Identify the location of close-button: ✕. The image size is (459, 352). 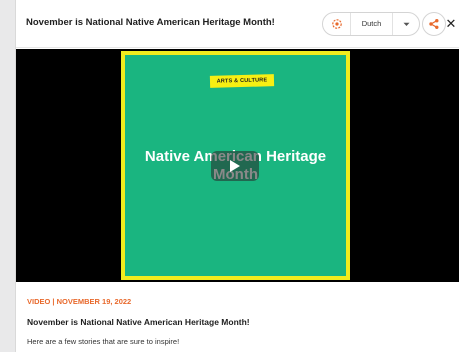
(451, 24).